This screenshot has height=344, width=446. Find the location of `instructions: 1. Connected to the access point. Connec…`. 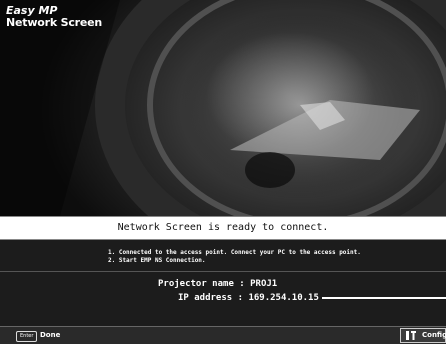

instructions: 1. Connected to the access point. Connec… is located at coordinates (234, 257).